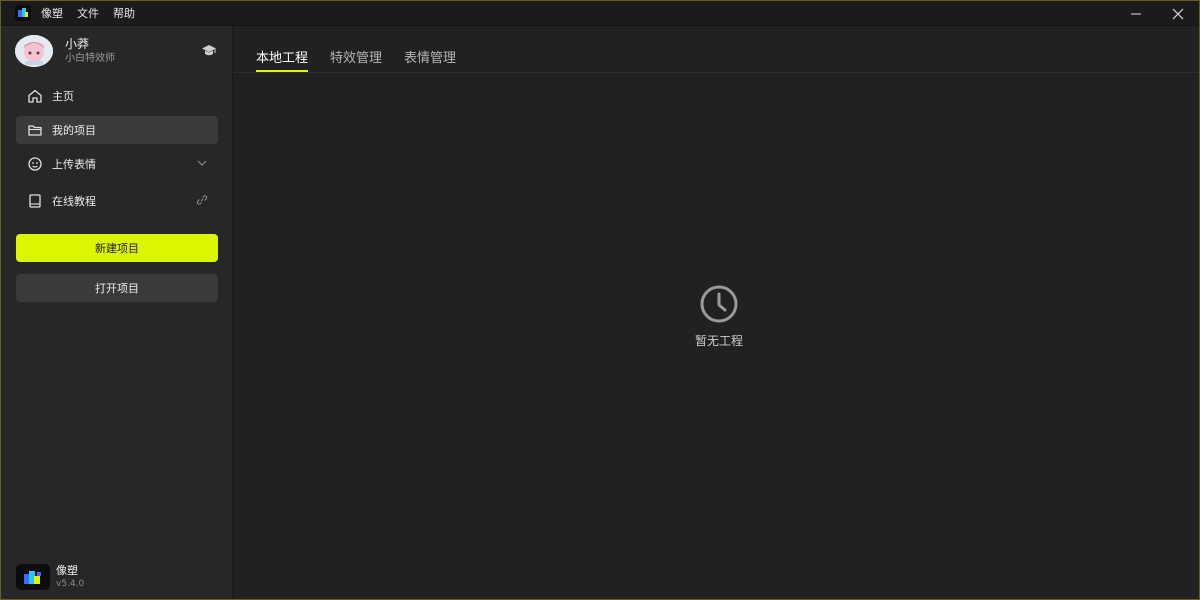 The height and width of the screenshot is (600, 1200). I want to click on window-controls, so click(1157, 13).